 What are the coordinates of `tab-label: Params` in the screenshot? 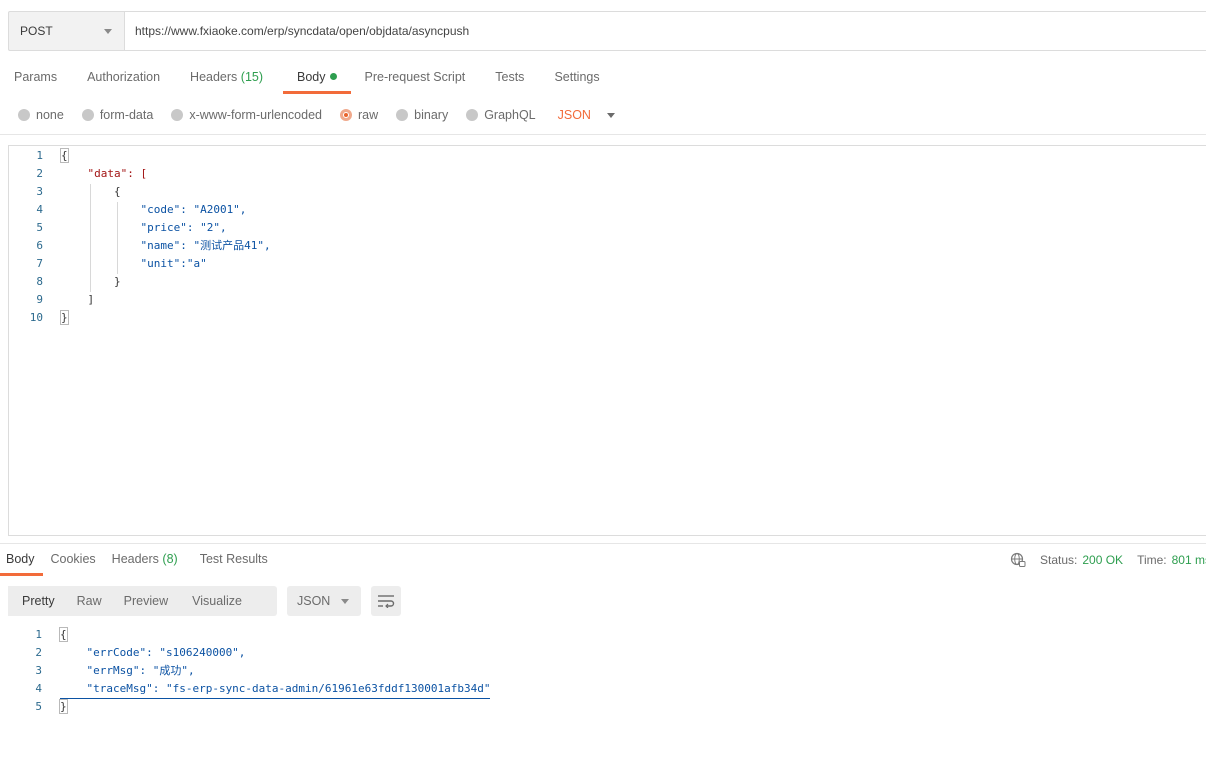 It's located at (36, 77).